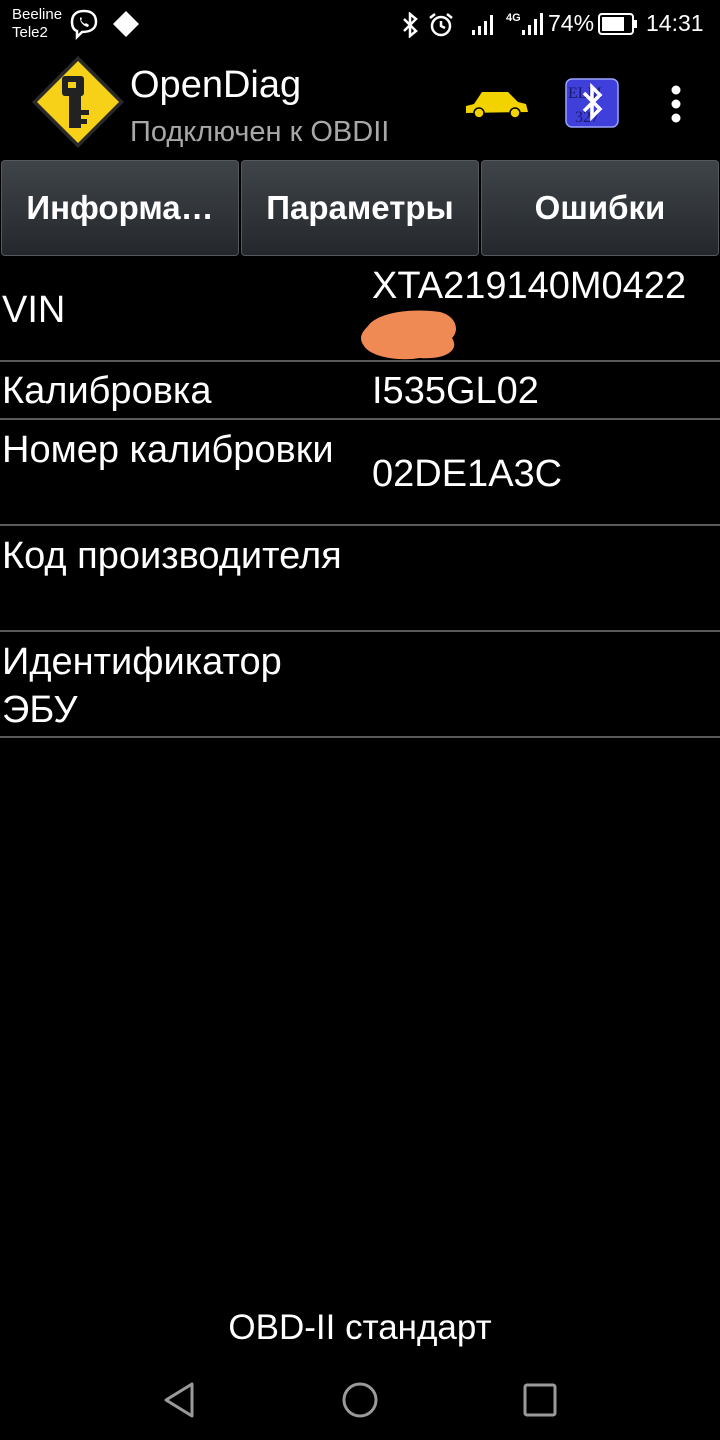  I want to click on home-icon, so click(360, 1400).